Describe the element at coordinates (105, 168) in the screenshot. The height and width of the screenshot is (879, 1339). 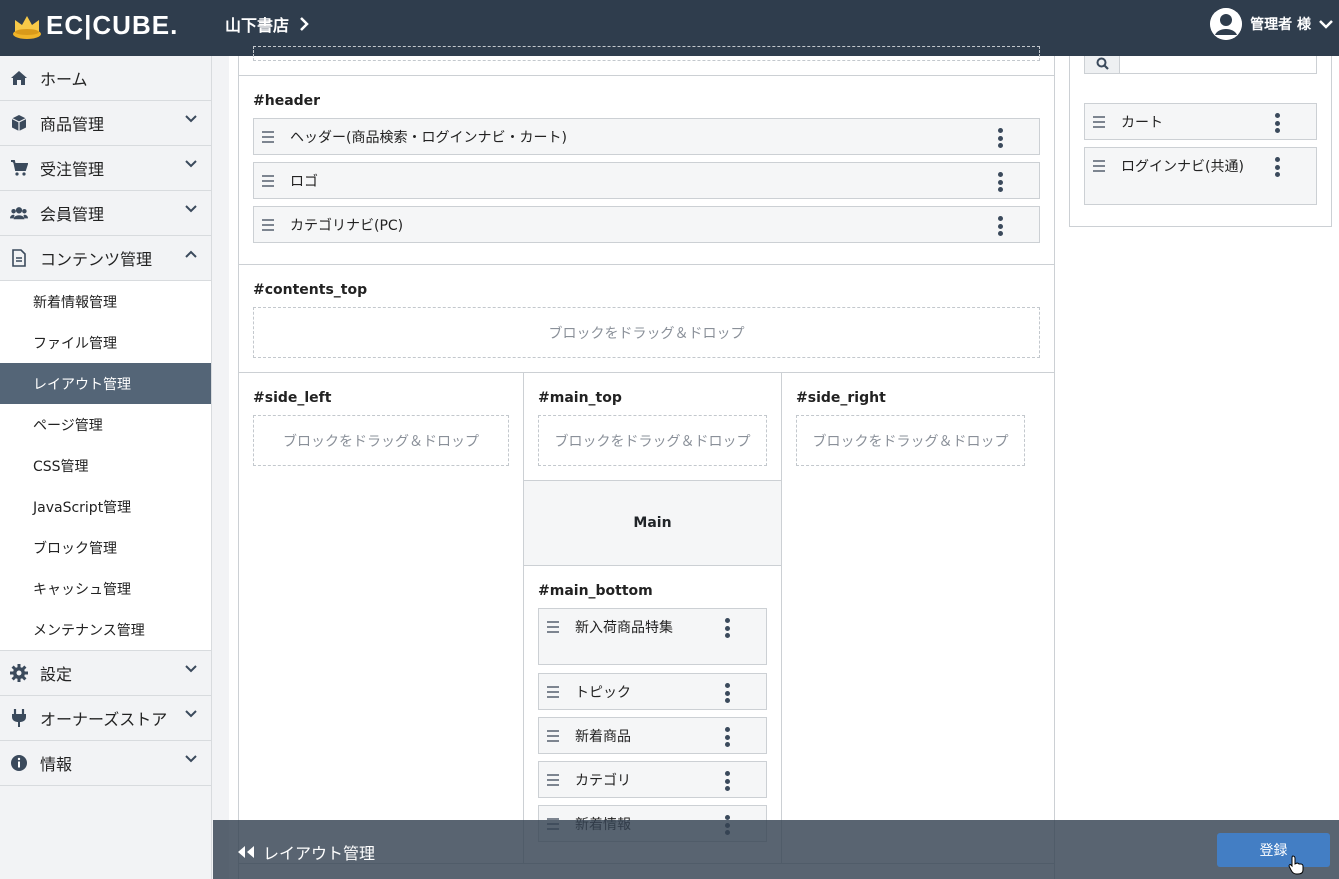
I see `sidebar-item-orders: 受注管理` at that location.